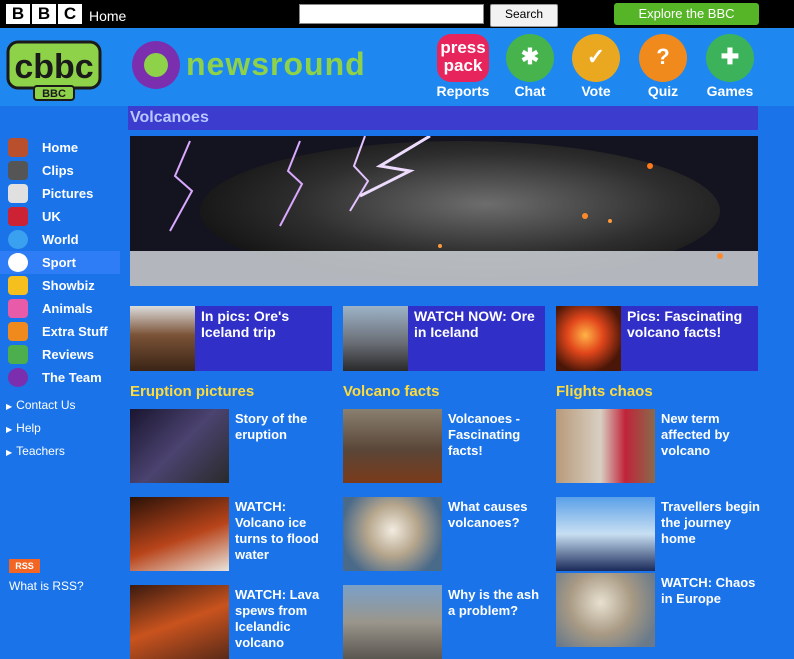  I want to click on promo-thumb-ore-iceland, so click(375, 338).